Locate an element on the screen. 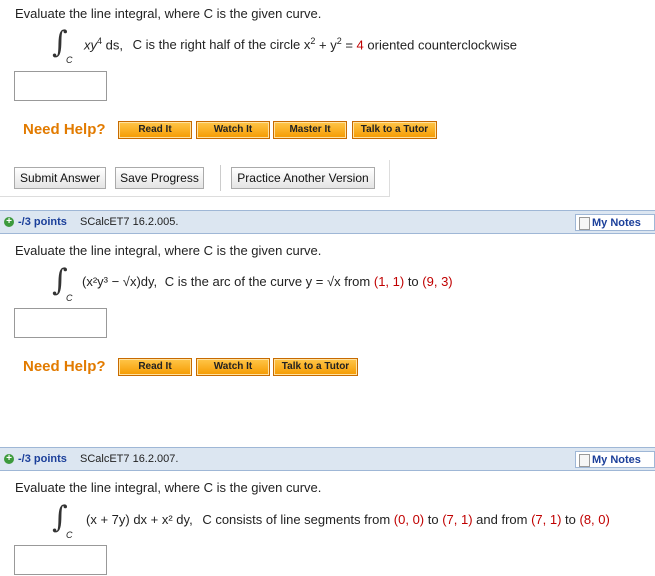 This screenshot has height=576, width=655. q1-answer-input is located at coordinates (60, 86).